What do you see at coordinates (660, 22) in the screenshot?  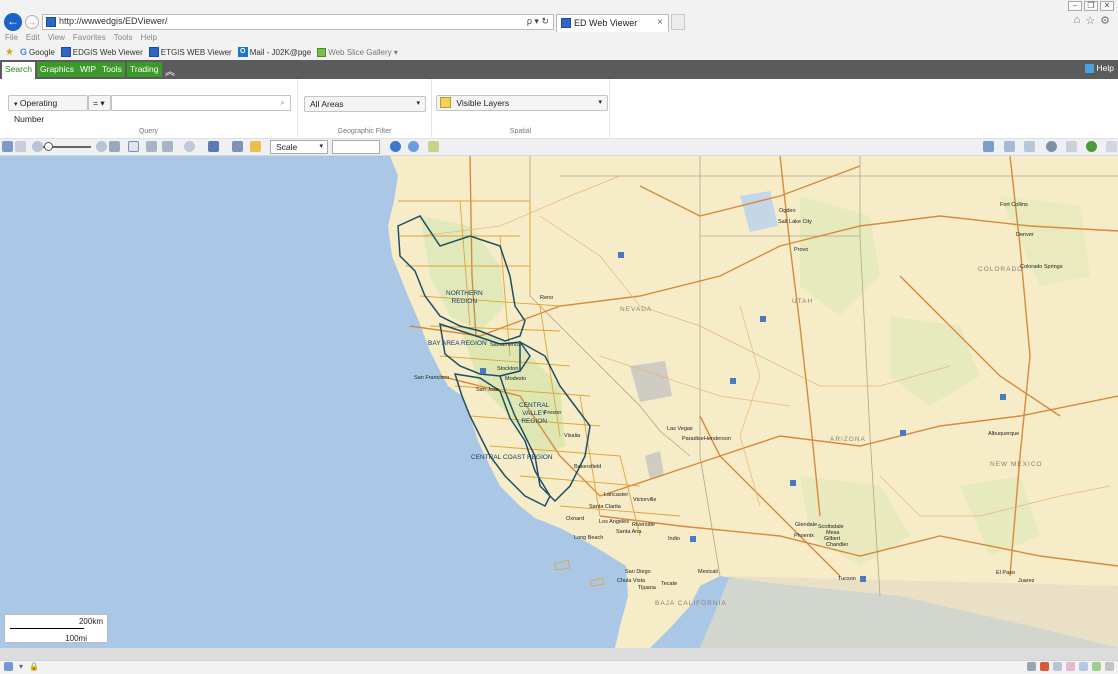 I see `tab-close-icon: ×` at bounding box center [660, 22].